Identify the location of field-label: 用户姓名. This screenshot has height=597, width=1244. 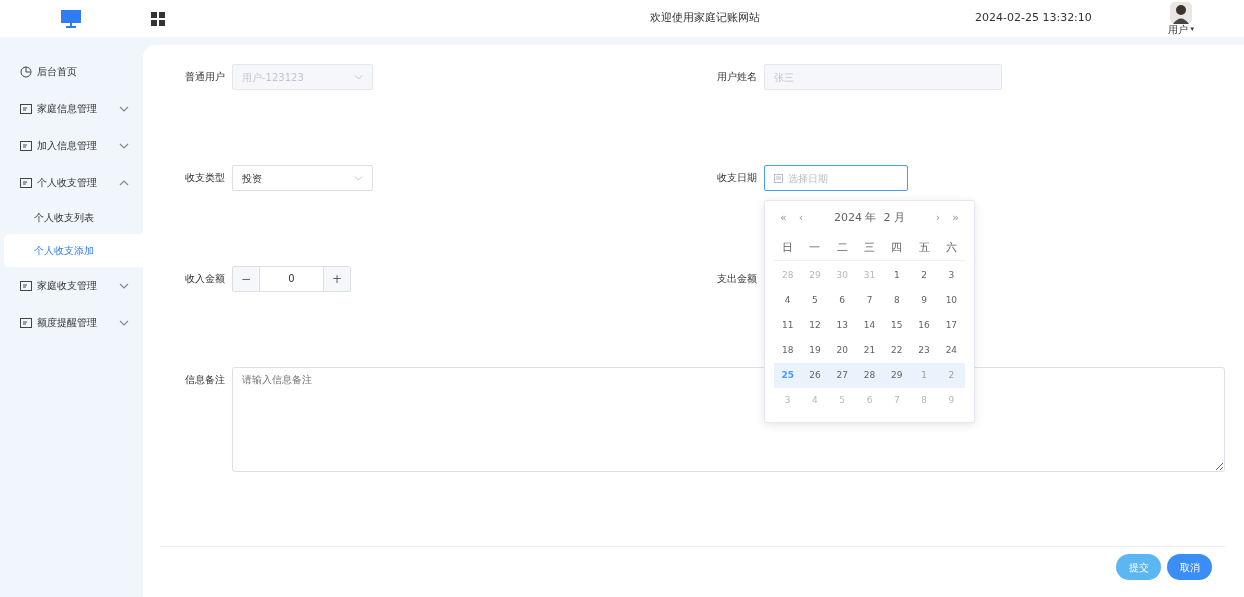
(737, 77).